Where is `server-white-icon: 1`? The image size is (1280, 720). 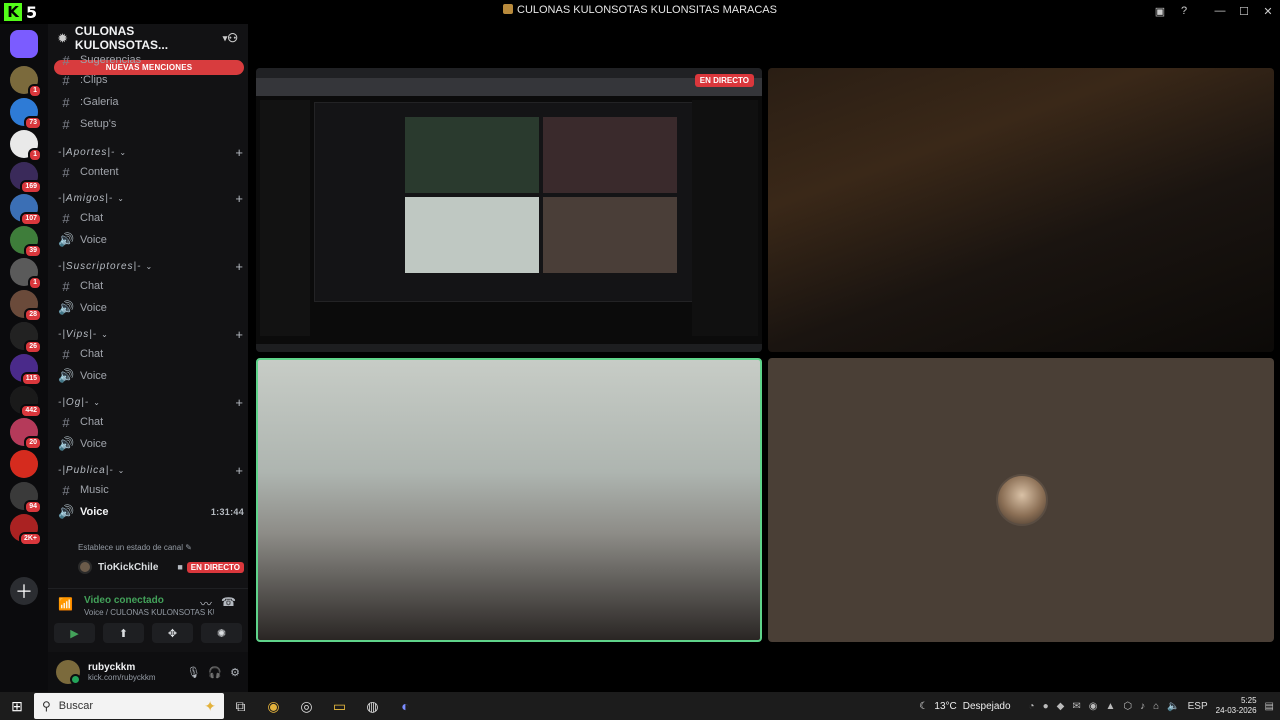 server-white-icon: 1 is located at coordinates (26, 146).